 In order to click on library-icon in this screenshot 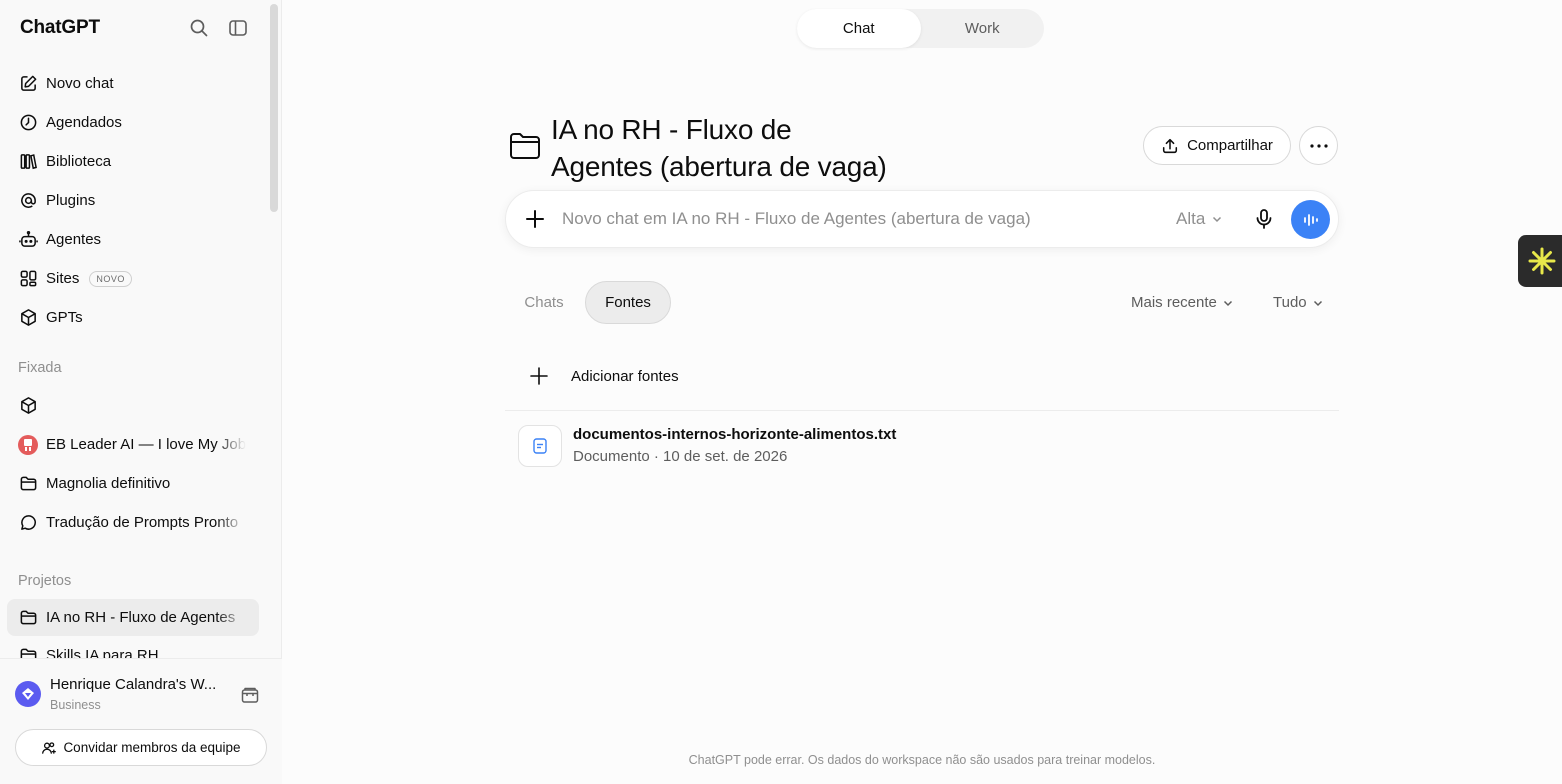, I will do `click(28, 162)`.